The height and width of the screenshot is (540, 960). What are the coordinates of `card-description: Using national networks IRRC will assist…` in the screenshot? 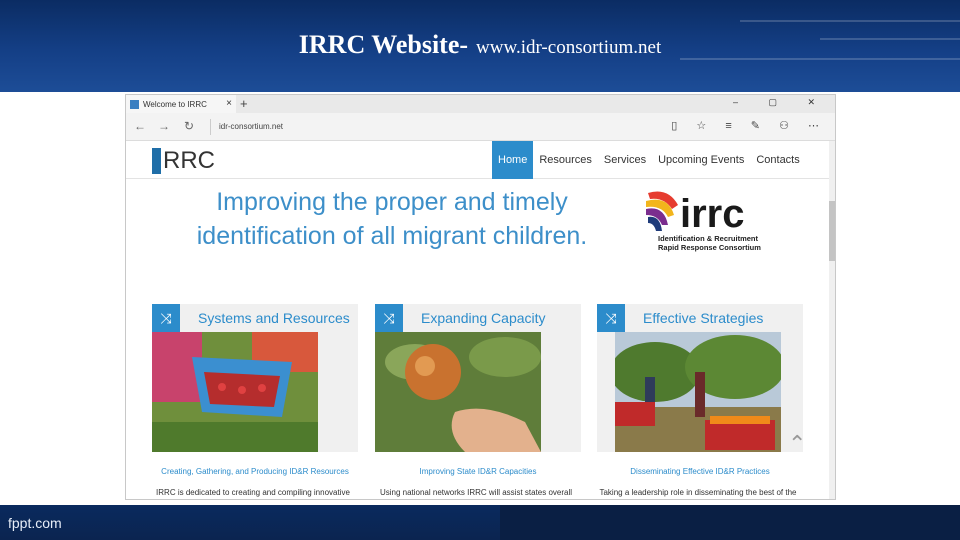 It's located at (476, 492).